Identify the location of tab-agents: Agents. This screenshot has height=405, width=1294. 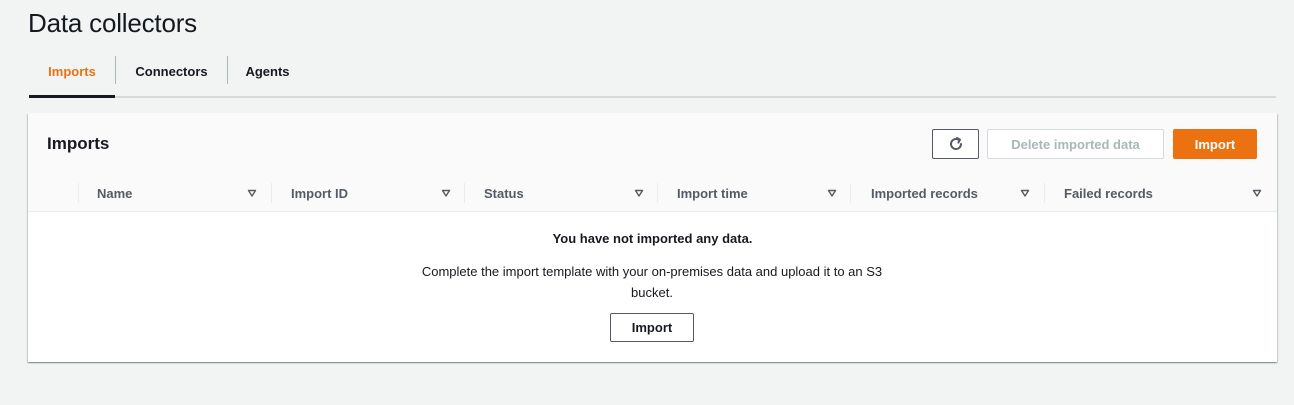
(267, 71).